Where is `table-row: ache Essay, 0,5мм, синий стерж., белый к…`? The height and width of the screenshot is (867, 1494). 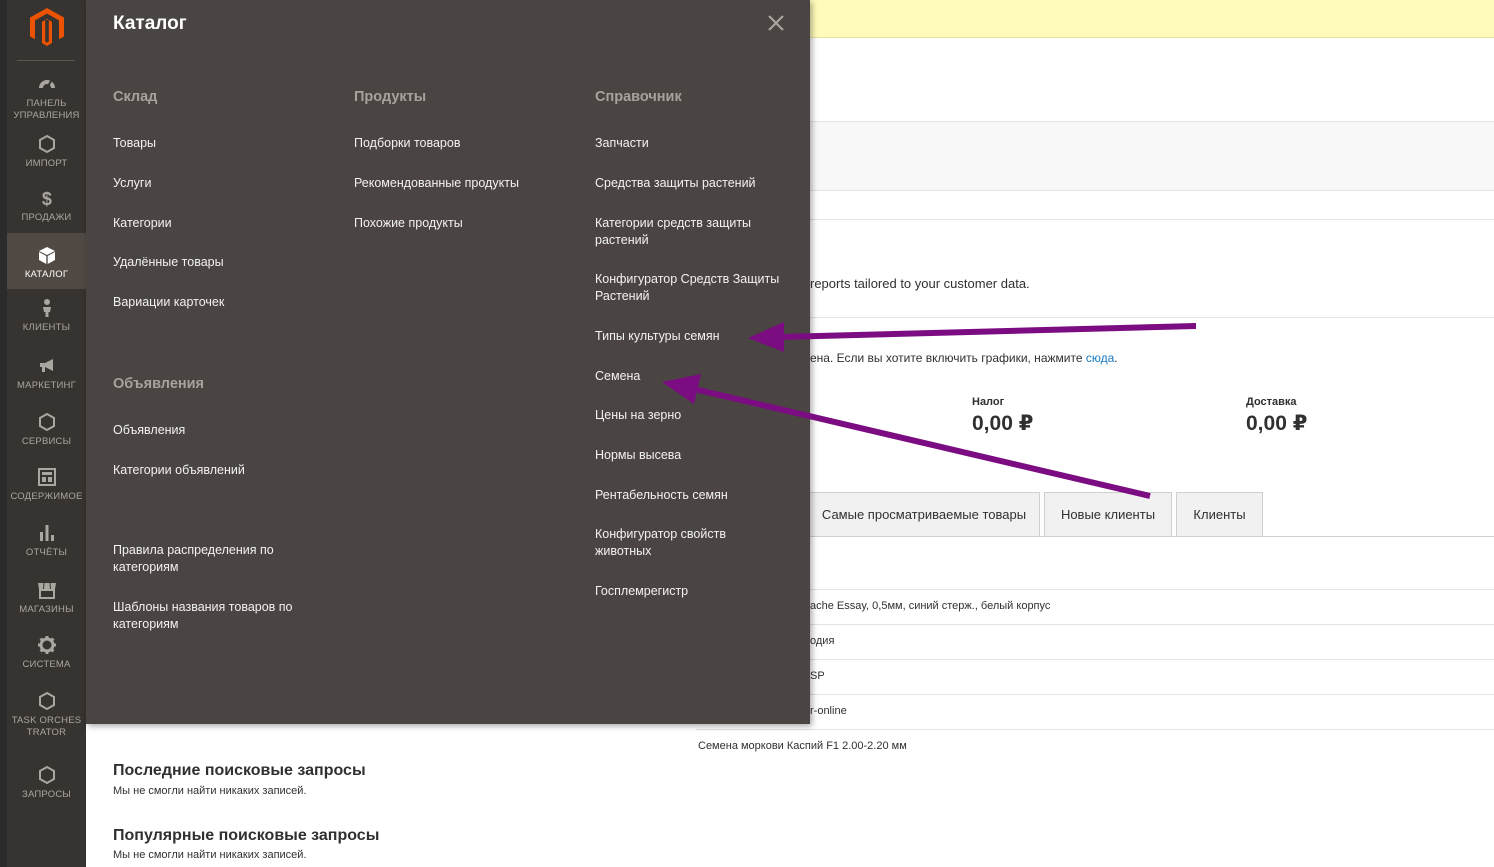 table-row: ache Essay, 0,5мм, синий стерж., белый к… is located at coordinates (930, 606).